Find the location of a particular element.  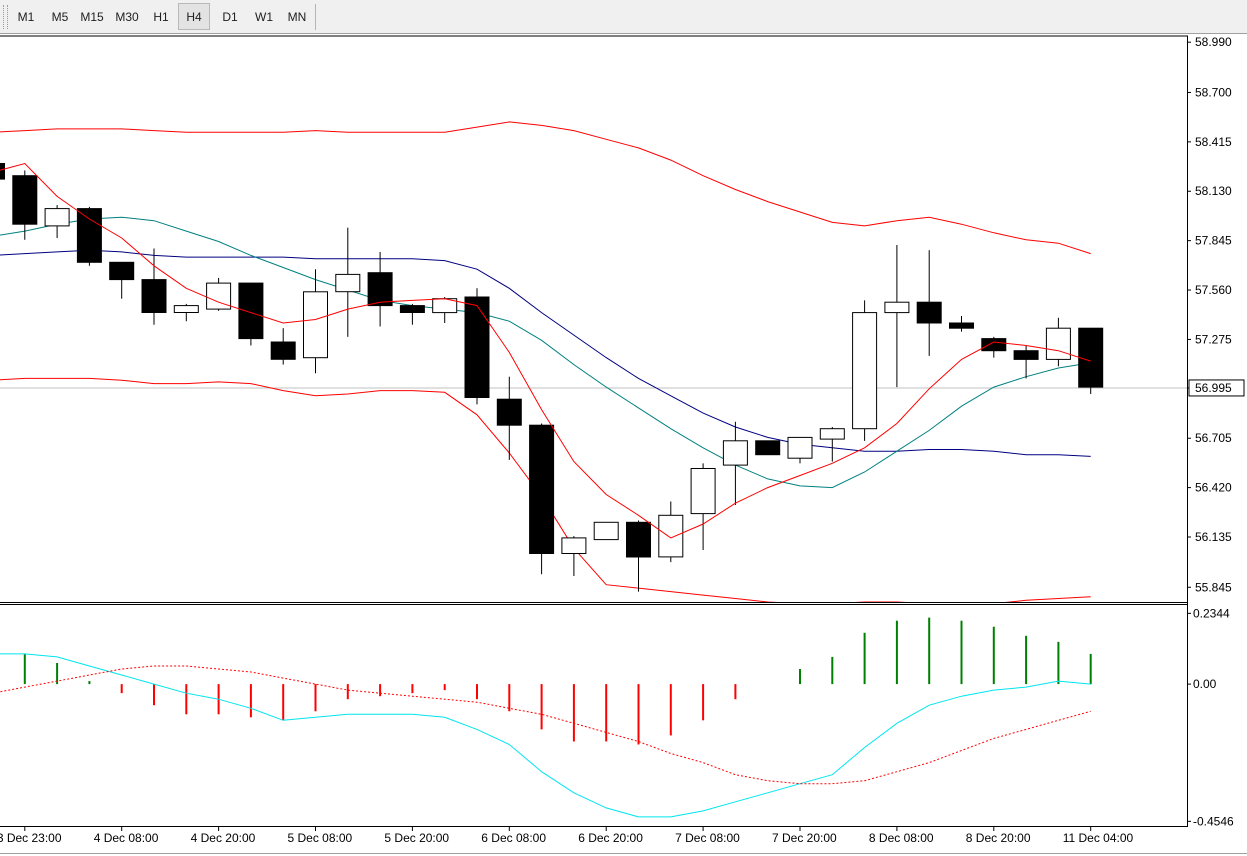

toolbar-grip is located at coordinates (5, 17).